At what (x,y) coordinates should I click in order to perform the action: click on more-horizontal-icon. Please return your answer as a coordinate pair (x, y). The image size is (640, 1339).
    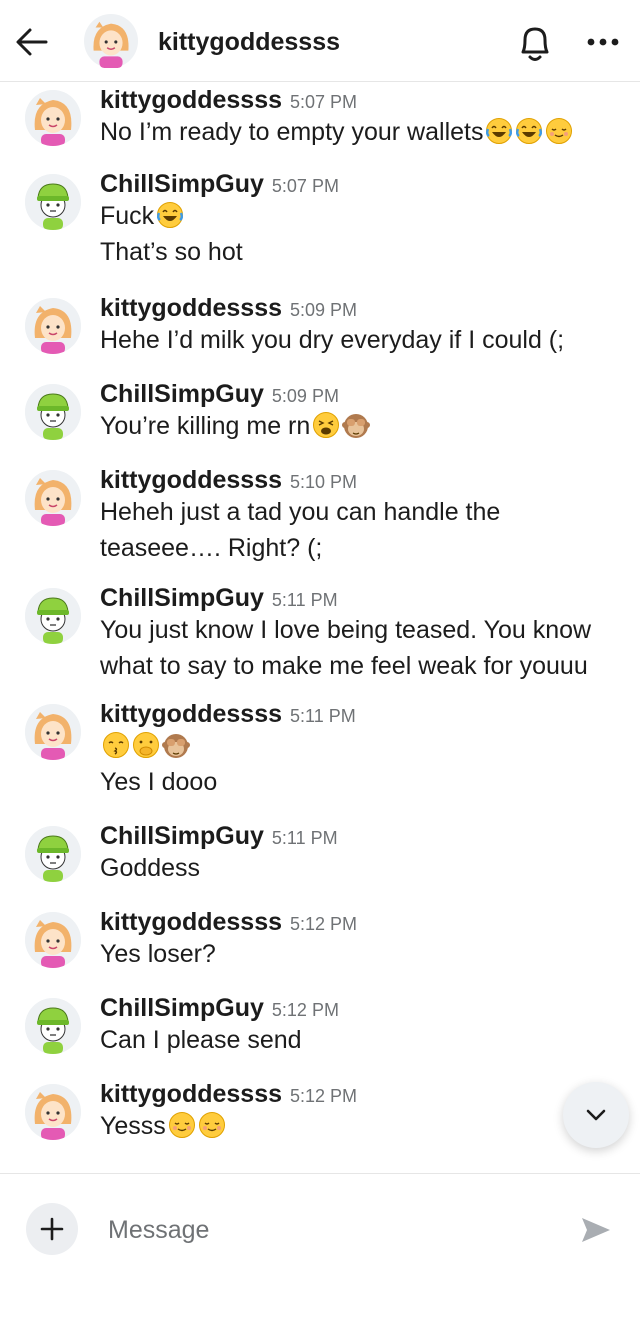
    Looking at the image, I should click on (603, 42).